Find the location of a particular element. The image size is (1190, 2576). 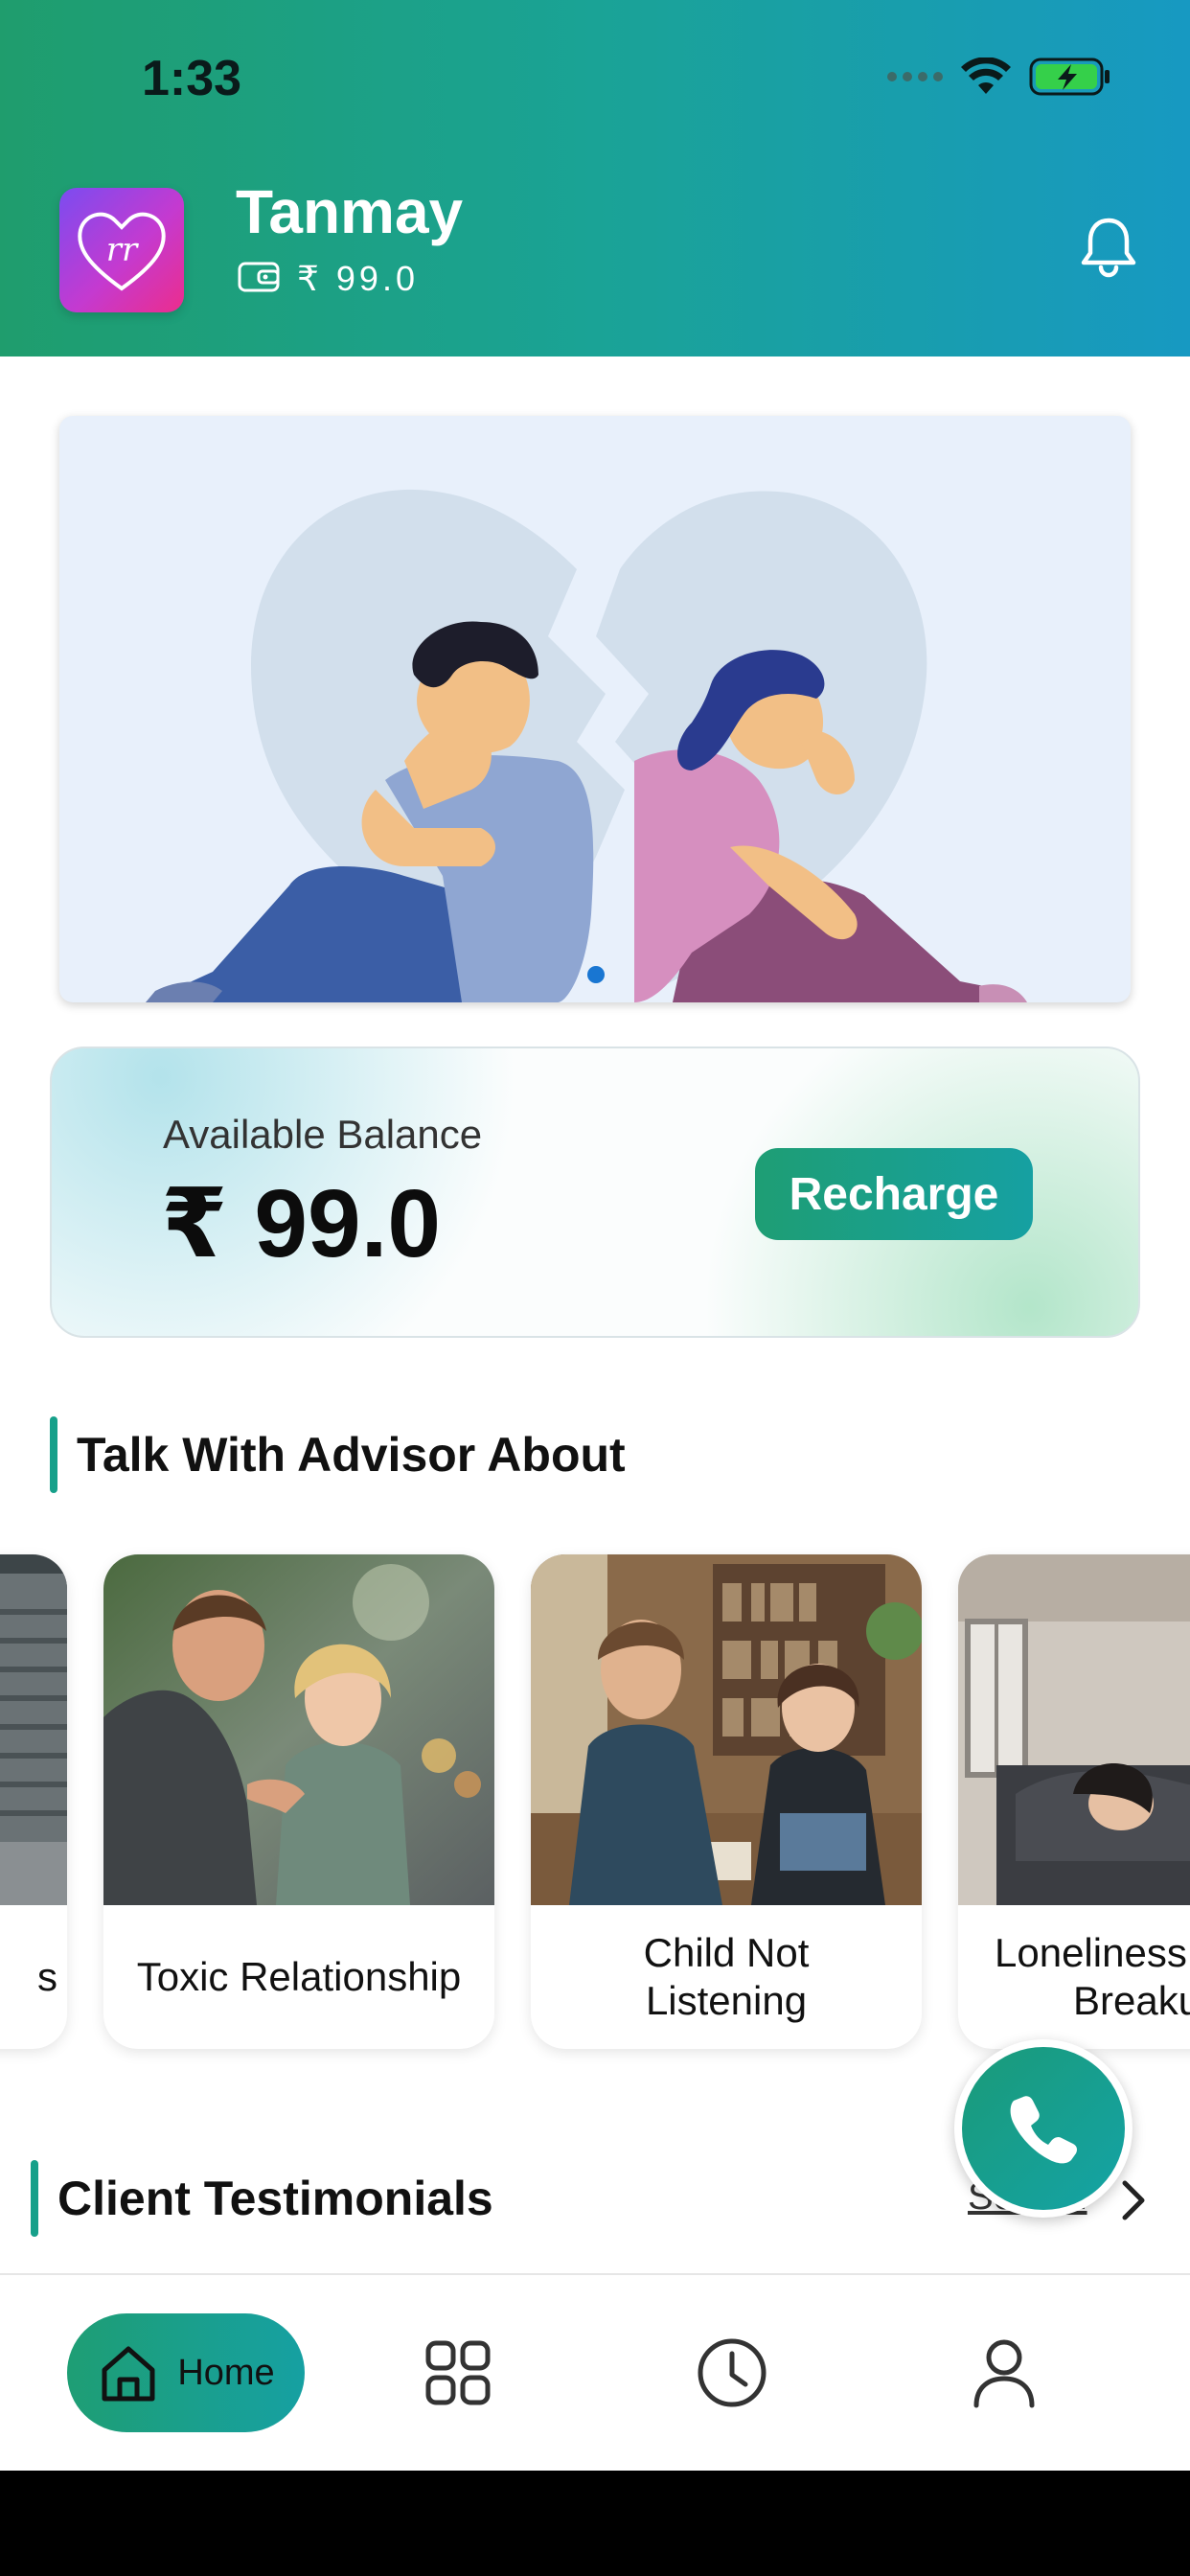

topic-photo-toxic-relationship is located at coordinates (298, 1729).